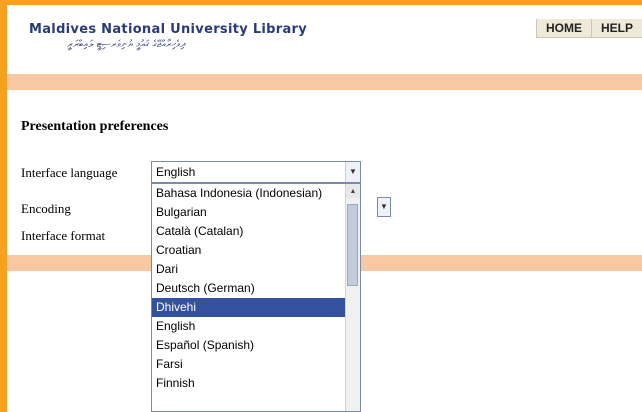  I want to click on dropdown-option: Croatian, so click(249, 250).